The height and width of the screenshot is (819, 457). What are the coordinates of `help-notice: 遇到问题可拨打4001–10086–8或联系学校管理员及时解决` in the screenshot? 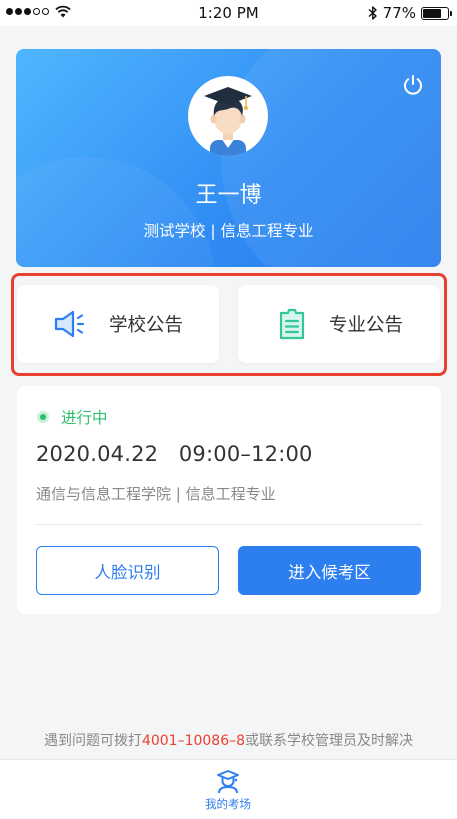 It's located at (228, 740).